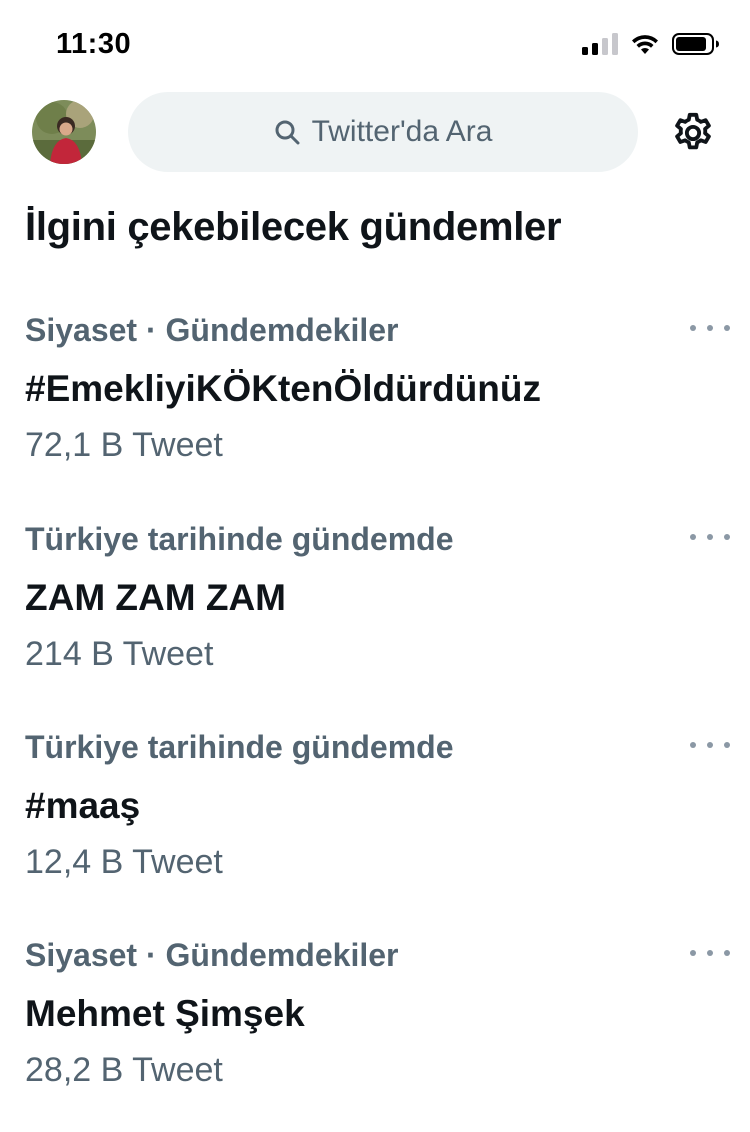 Image resolution: width=750 pixels, height=1132 pixels. What do you see at coordinates (287, 132) in the screenshot?
I see `search-icon` at bounding box center [287, 132].